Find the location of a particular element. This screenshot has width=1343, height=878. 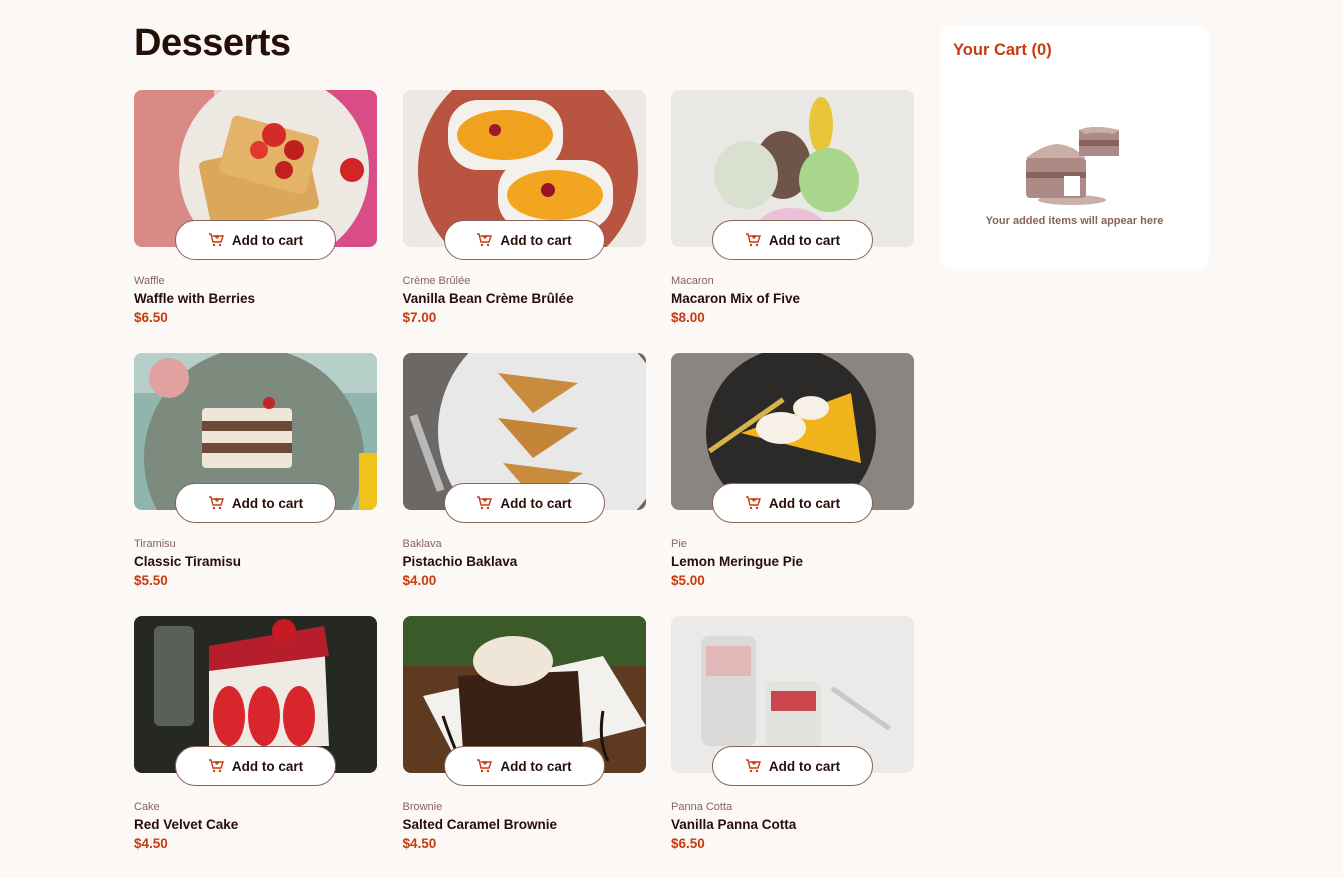

empty-cart-message: Your added items will appear here is located at coordinates (1074, 221).